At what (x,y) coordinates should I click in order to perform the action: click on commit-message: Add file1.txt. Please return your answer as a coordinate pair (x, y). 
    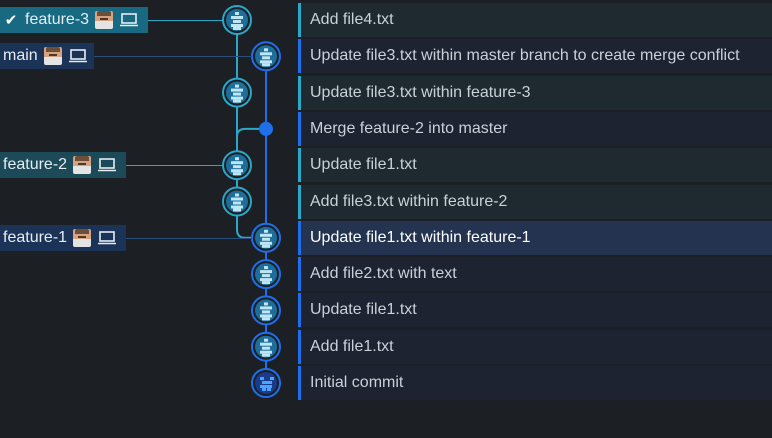
    Looking at the image, I should click on (352, 346).